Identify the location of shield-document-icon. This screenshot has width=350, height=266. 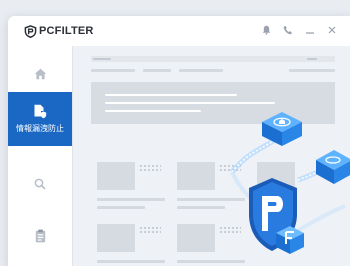
(40, 111).